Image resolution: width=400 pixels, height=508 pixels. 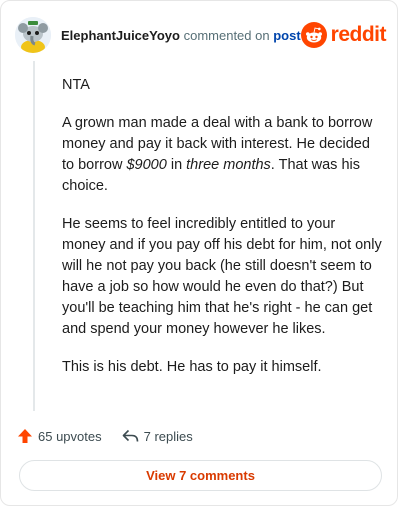 I want to click on reply-count: 7 replies, so click(x=168, y=436).